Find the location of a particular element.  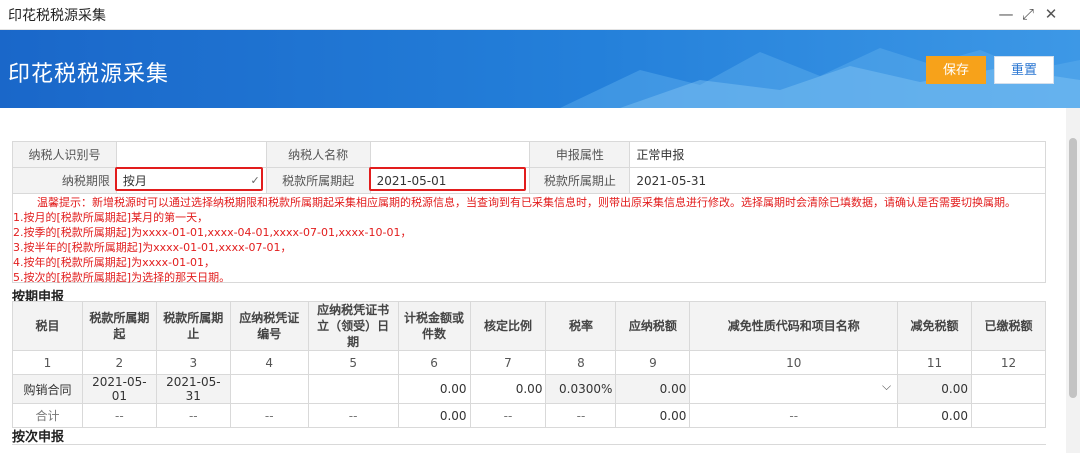

column-header: 税款所属期止 is located at coordinates (193, 326).